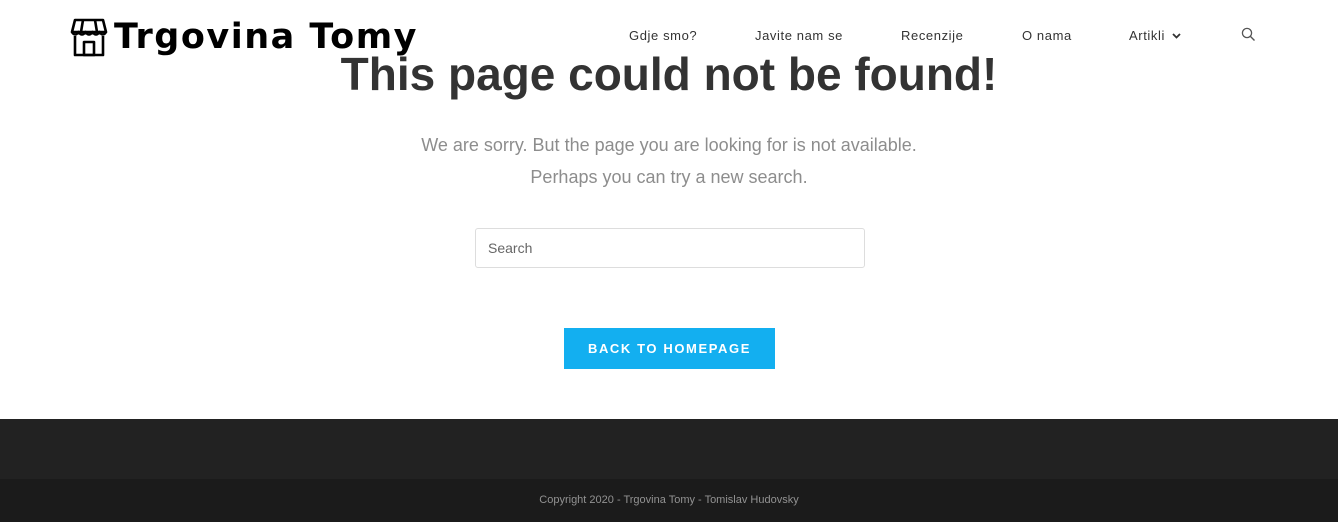  Describe the element at coordinates (1248, 34) in the screenshot. I see `search-icon` at that location.